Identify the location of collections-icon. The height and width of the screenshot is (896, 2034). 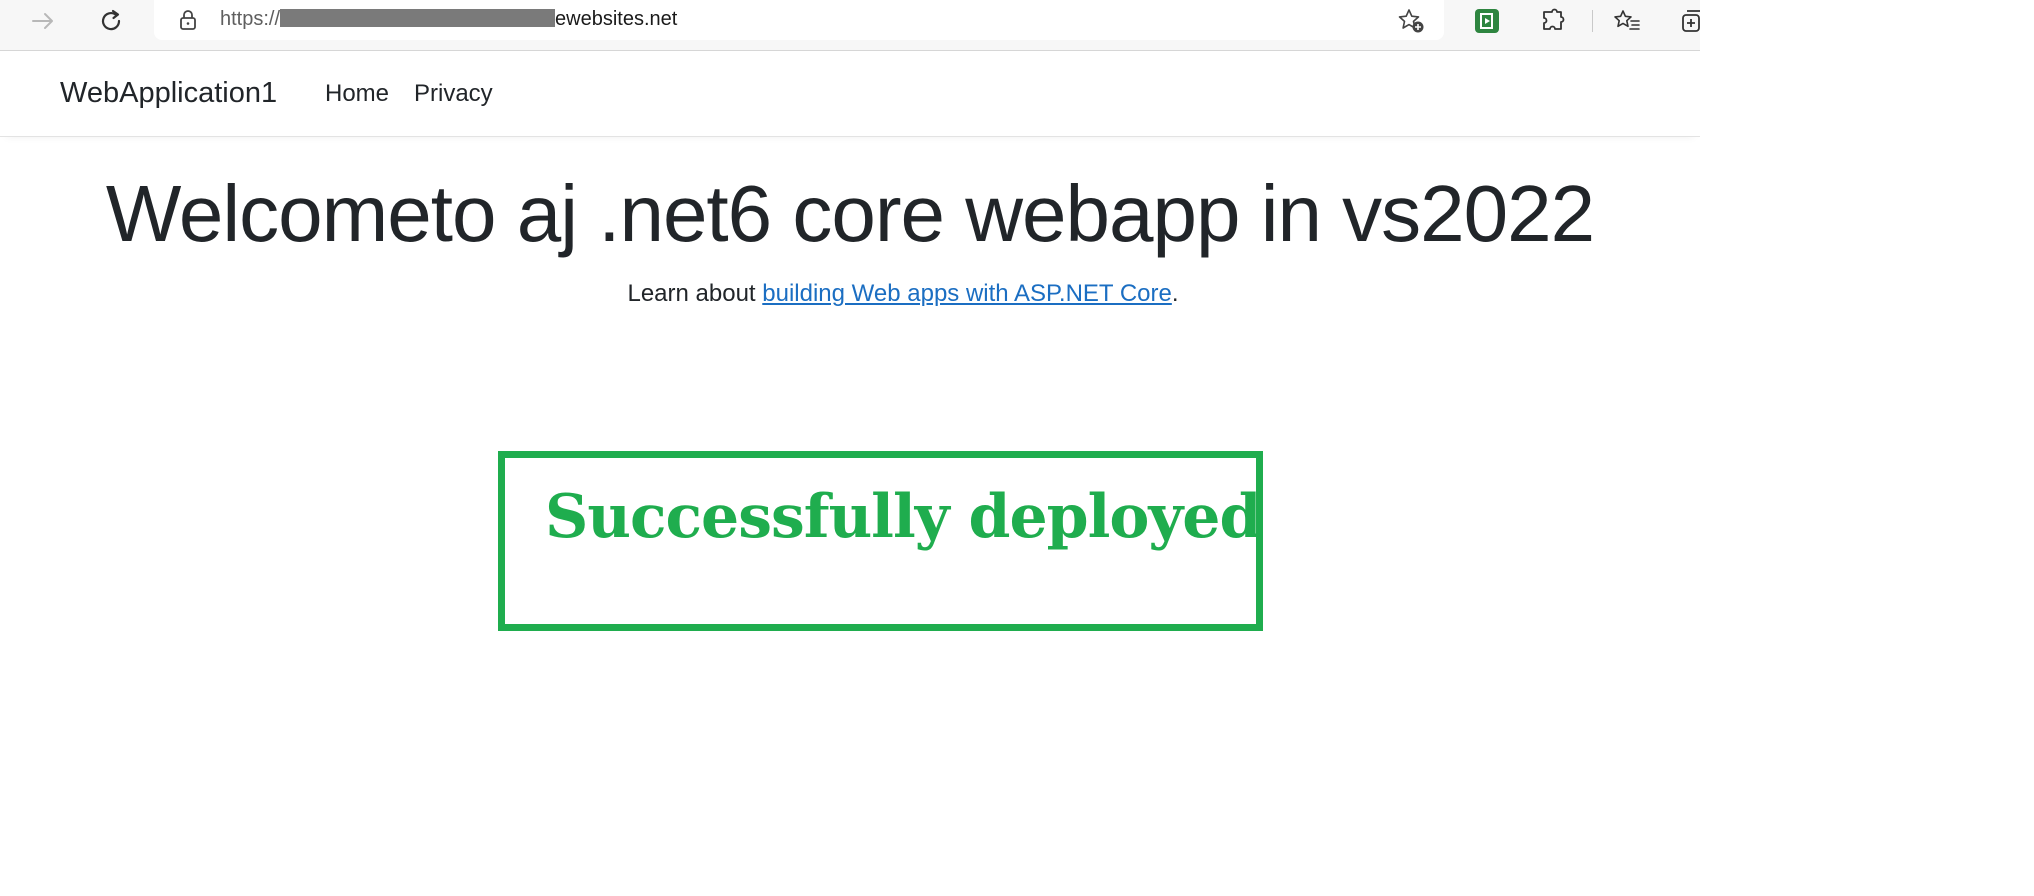
(1688, 21).